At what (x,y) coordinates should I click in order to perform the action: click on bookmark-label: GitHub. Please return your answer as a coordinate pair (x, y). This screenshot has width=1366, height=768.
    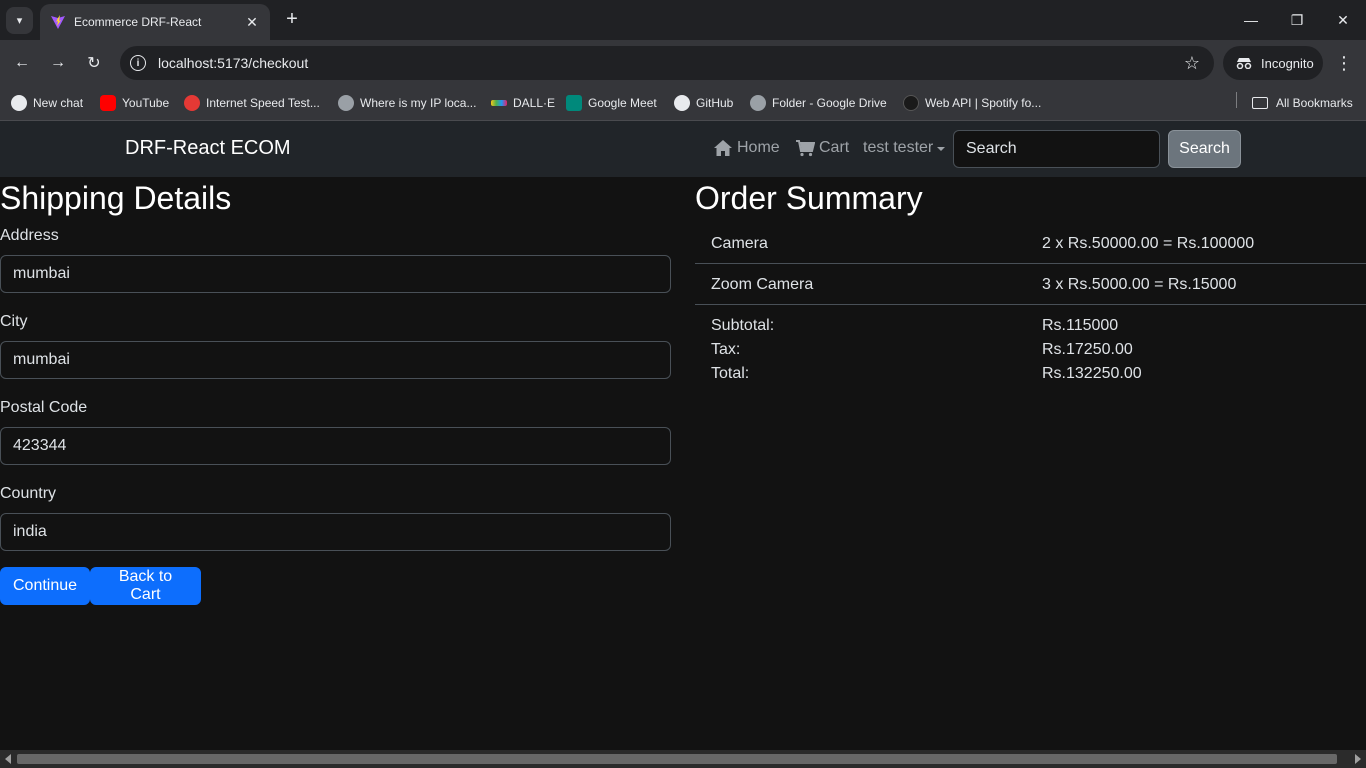
    Looking at the image, I should click on (715, 103).